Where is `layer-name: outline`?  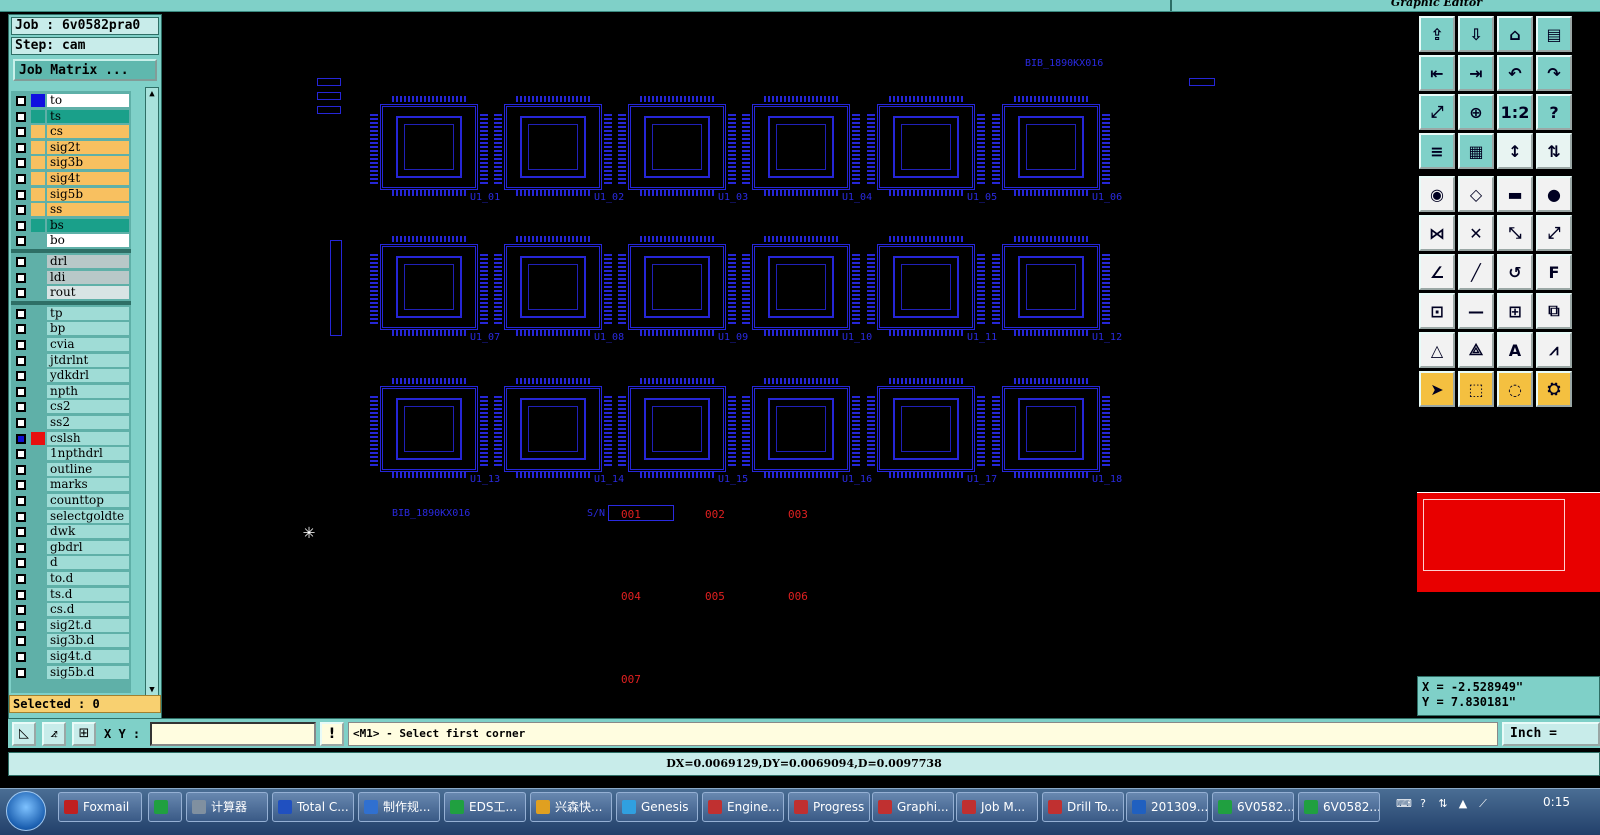 layer-name: outline is located at coordinates (88, 469).